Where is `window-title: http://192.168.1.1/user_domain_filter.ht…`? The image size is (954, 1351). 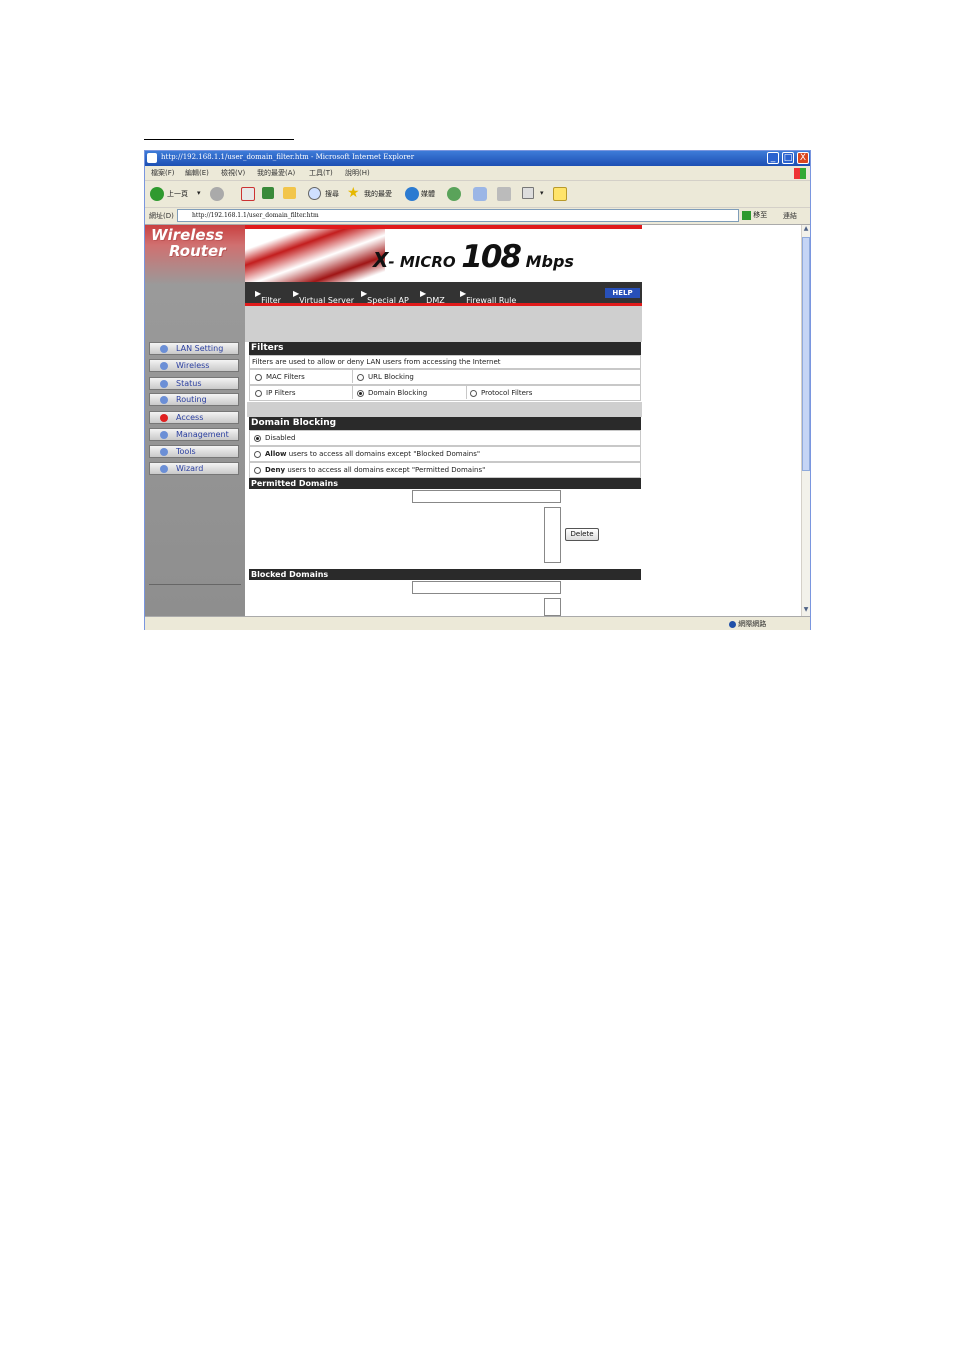 window-title: http://192.168.1.1/user_domain_filter.ht… is located at coordinates (288, 157).